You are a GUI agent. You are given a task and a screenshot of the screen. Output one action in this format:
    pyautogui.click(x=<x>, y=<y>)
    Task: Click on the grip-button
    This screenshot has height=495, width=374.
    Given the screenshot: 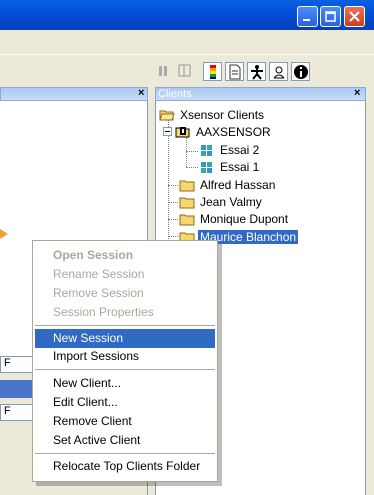 What is the action you would take?
    pyautogui.click(x=165, y=71)
    